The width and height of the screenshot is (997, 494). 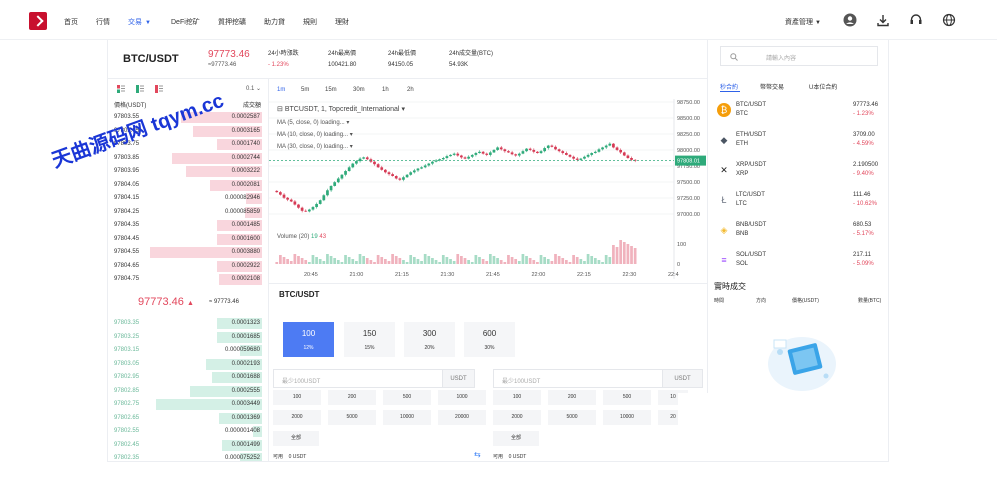 What do you see at coordinates (429, 339) in the screenshot?
I see `leverage-option: 300 20%` at bounding box center [429, 339].